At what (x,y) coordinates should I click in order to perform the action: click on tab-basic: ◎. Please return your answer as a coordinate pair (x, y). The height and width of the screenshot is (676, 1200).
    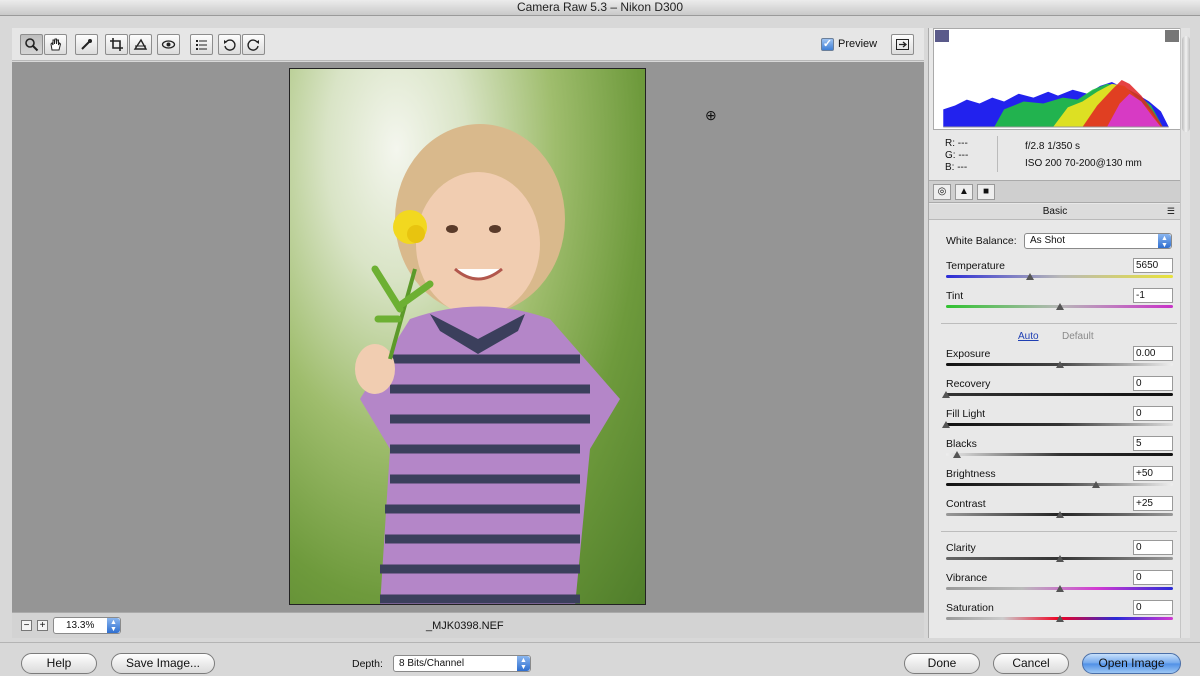
    Looking at the image, I should click on (942, 192).